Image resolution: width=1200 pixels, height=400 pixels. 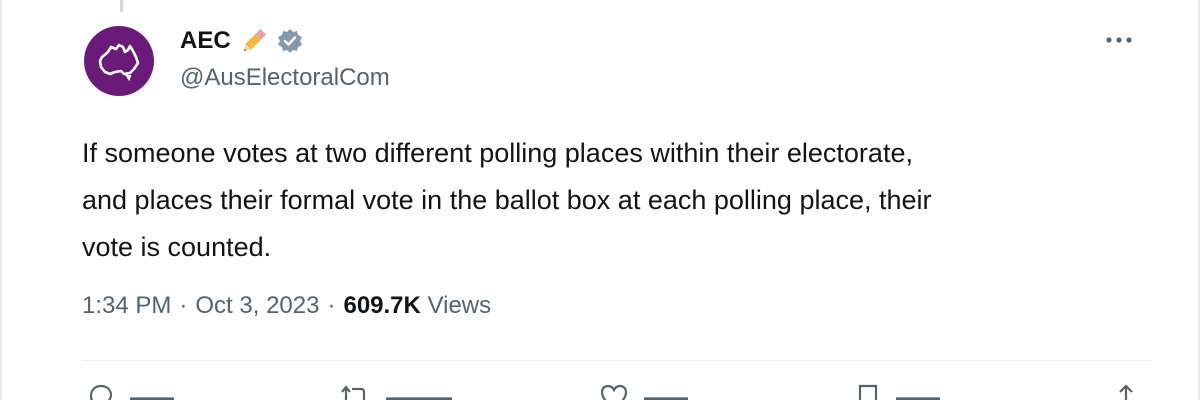 I want to click on reply-icon, so click(x=101, y=392).